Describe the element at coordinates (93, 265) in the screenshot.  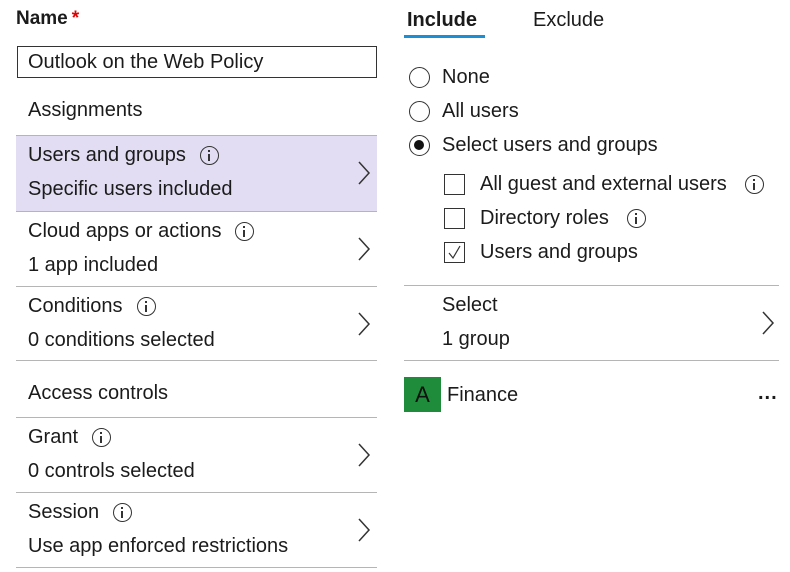
I see `assignment-subtitle: 1 app included` at that location.